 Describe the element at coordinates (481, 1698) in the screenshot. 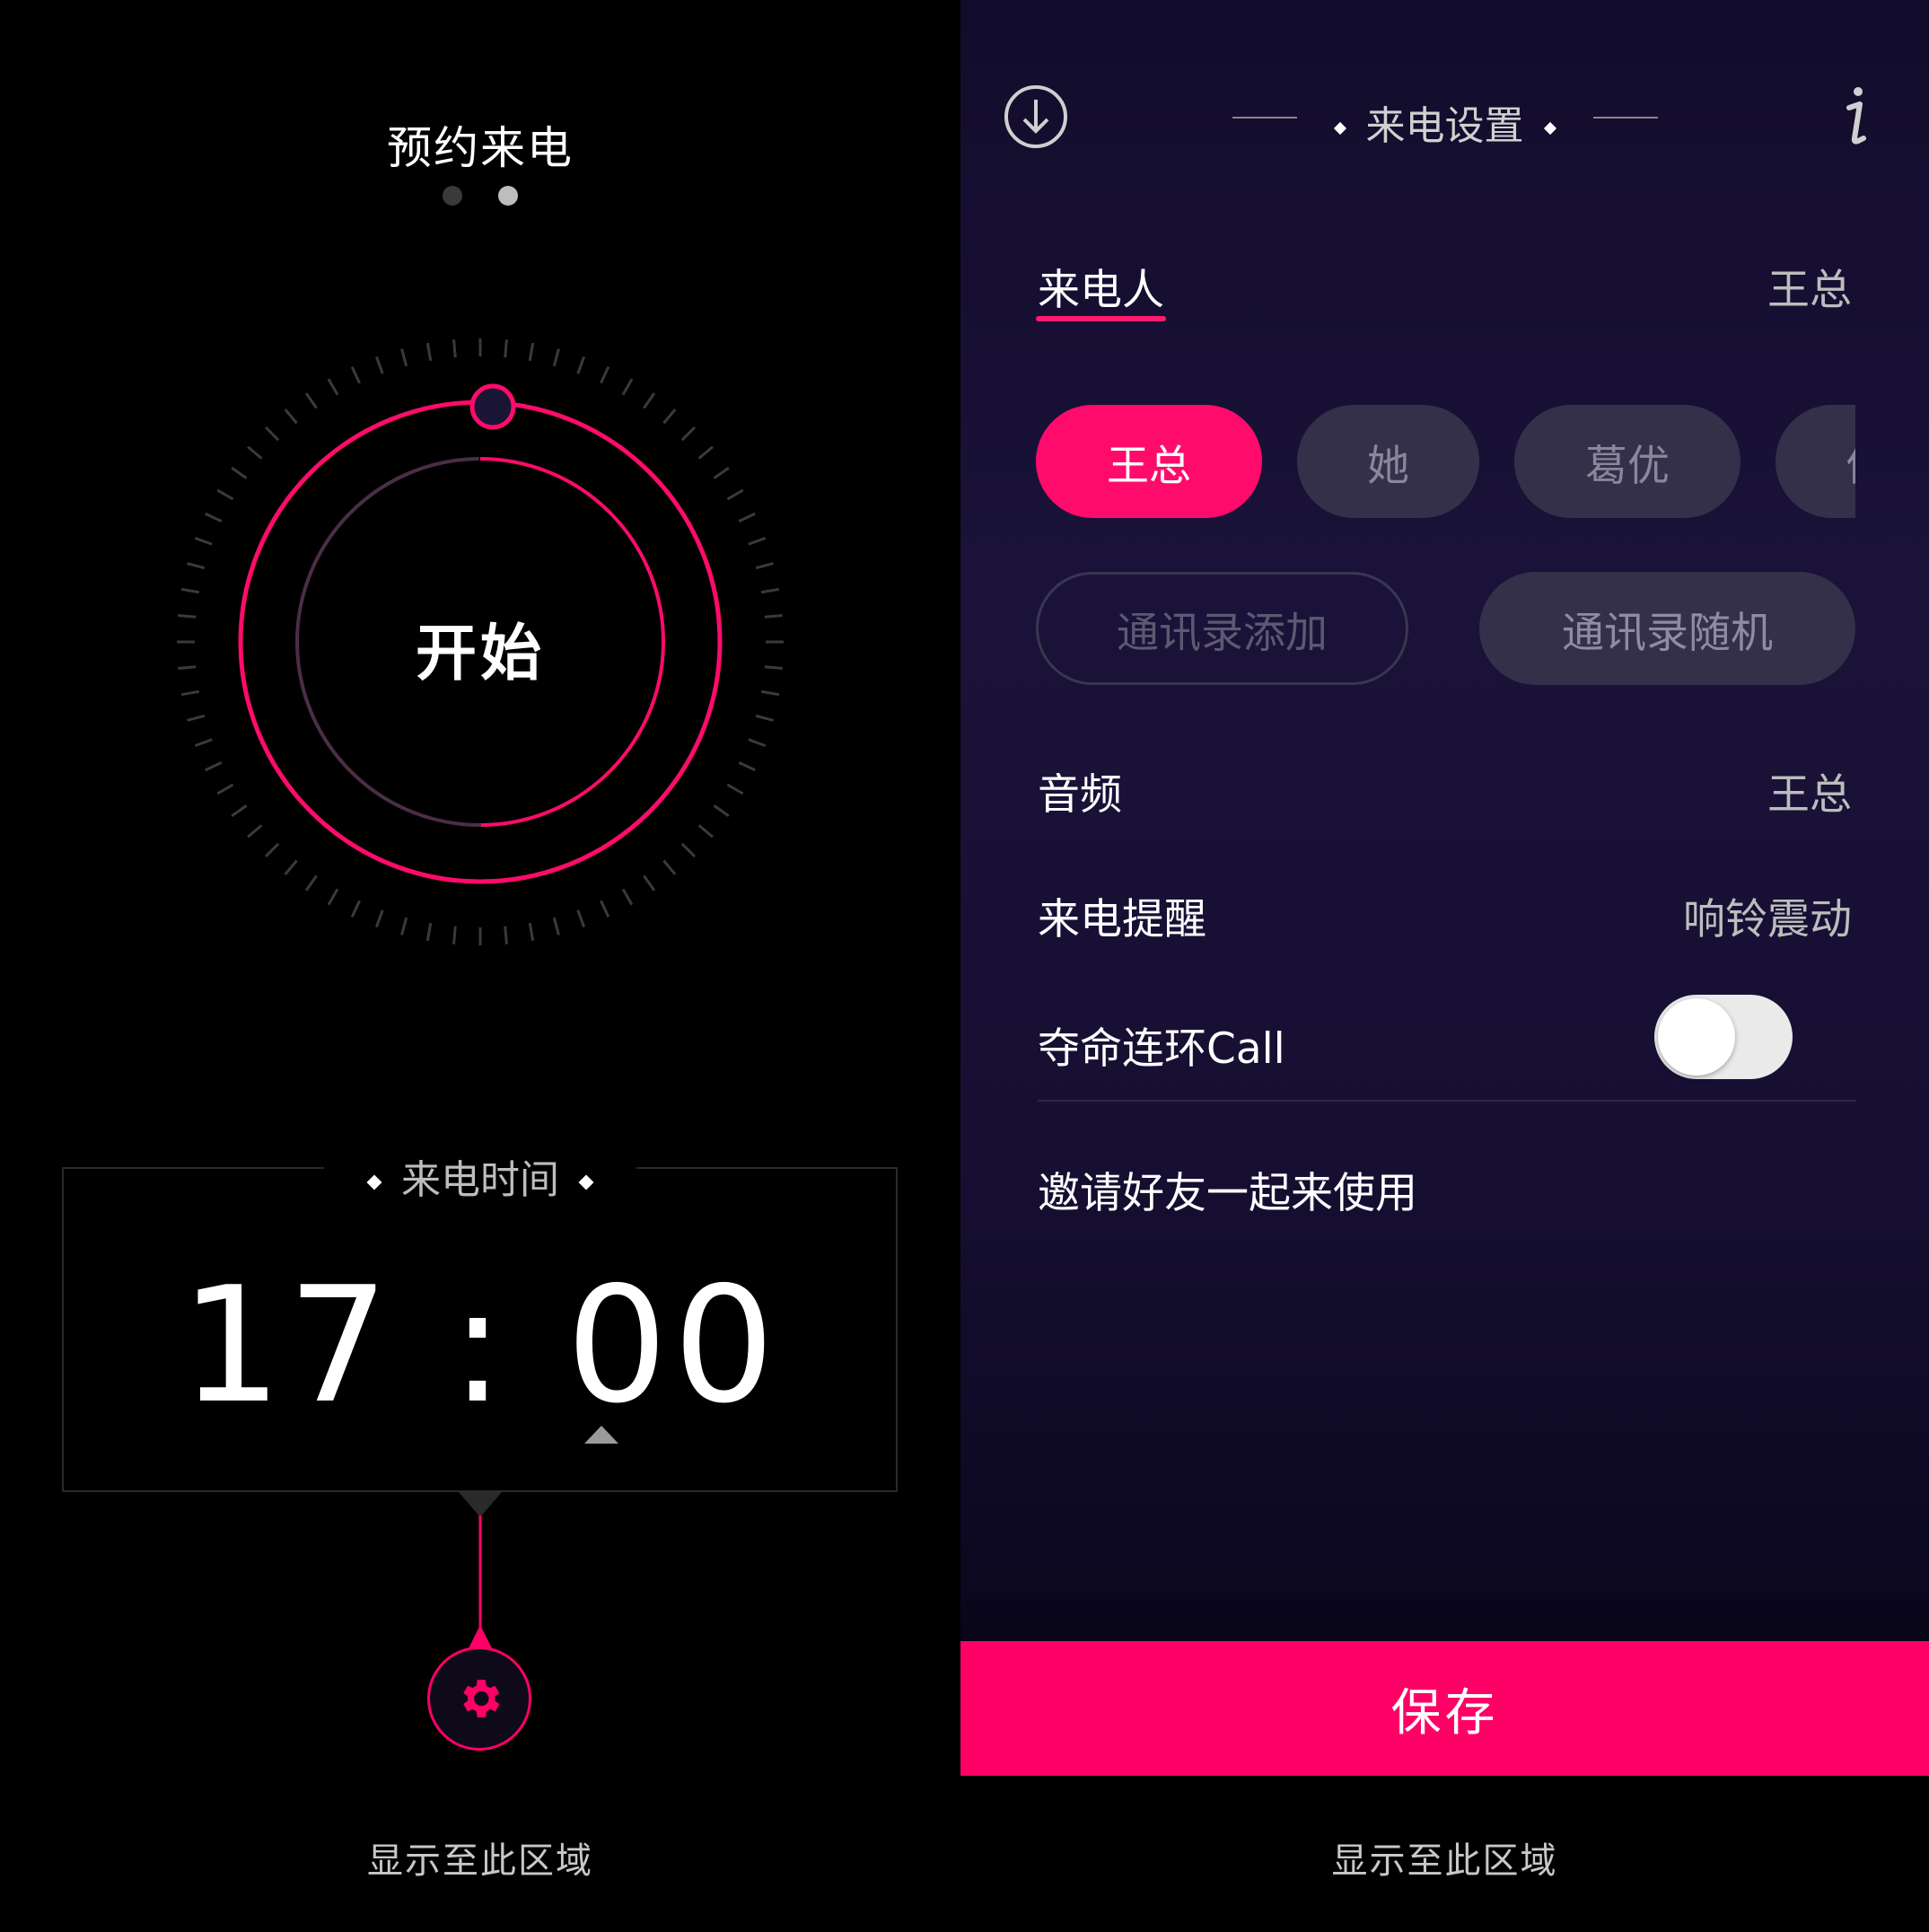

I see `gear-icon` at that location.